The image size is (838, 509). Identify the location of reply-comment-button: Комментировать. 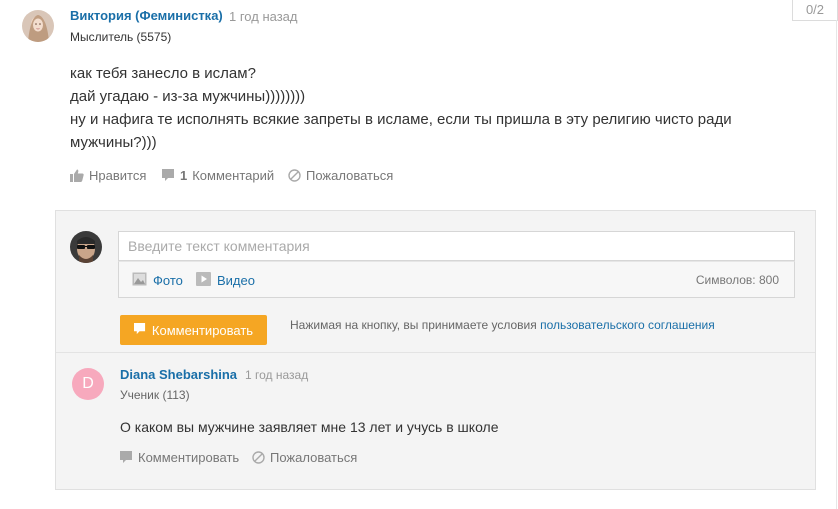
(179, 457).